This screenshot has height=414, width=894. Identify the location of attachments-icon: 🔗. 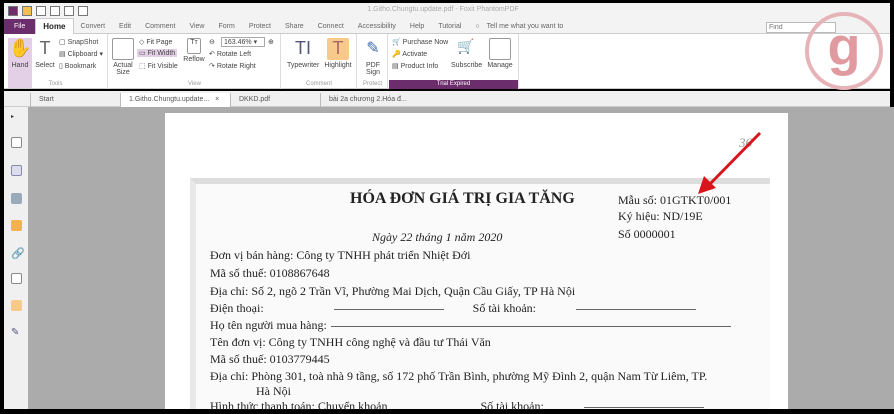
(18, 253).